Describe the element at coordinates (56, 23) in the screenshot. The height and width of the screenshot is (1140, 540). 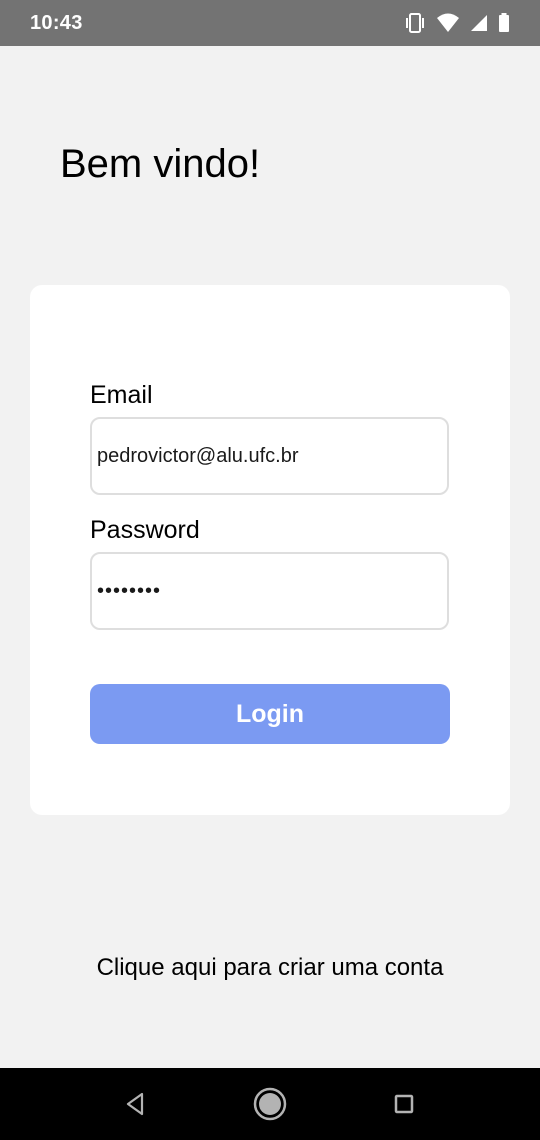
I see `status-time: 10:43` at that location.